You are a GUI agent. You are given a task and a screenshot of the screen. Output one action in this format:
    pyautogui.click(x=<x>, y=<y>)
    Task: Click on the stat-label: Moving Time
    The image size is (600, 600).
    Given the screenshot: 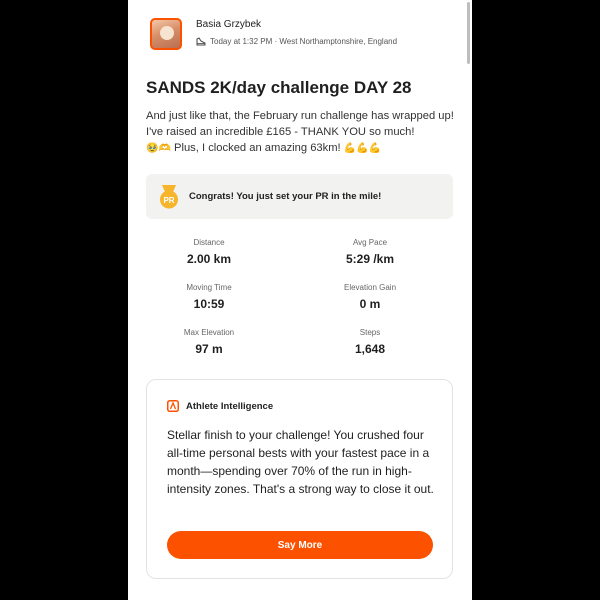 What is the action you would take?
    pyautogui.click(x=209, y=287)
    